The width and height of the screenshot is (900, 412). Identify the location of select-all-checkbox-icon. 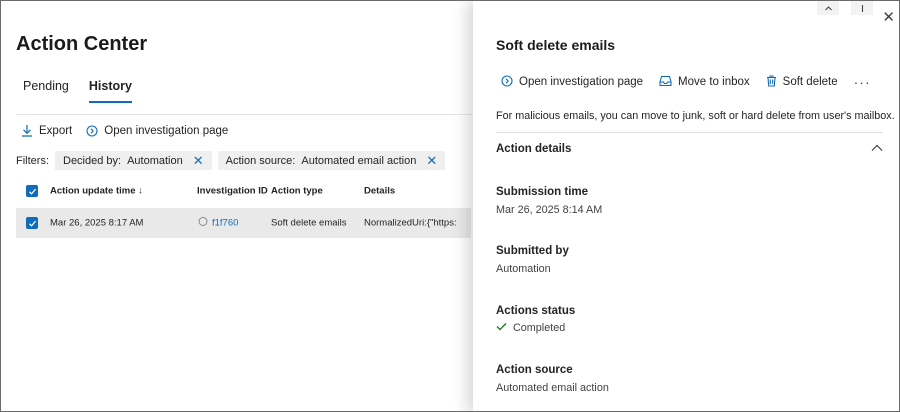
(32, 191).